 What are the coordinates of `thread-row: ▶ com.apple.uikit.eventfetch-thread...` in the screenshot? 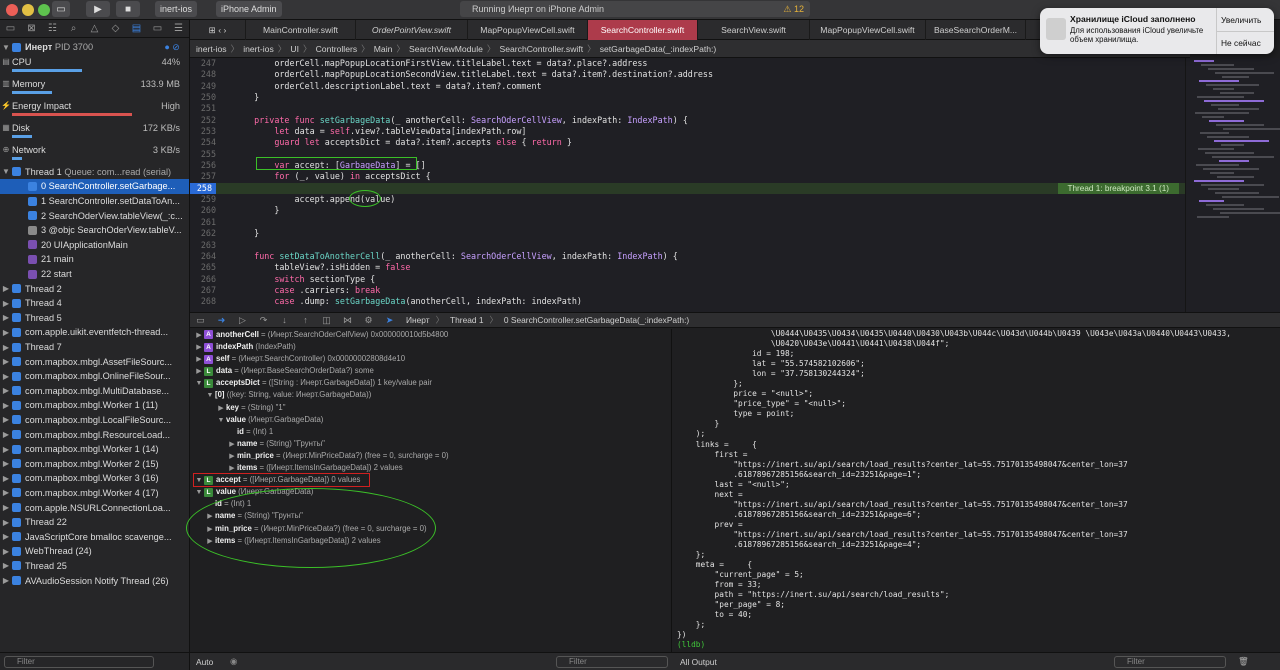 It's located at (94, 332).